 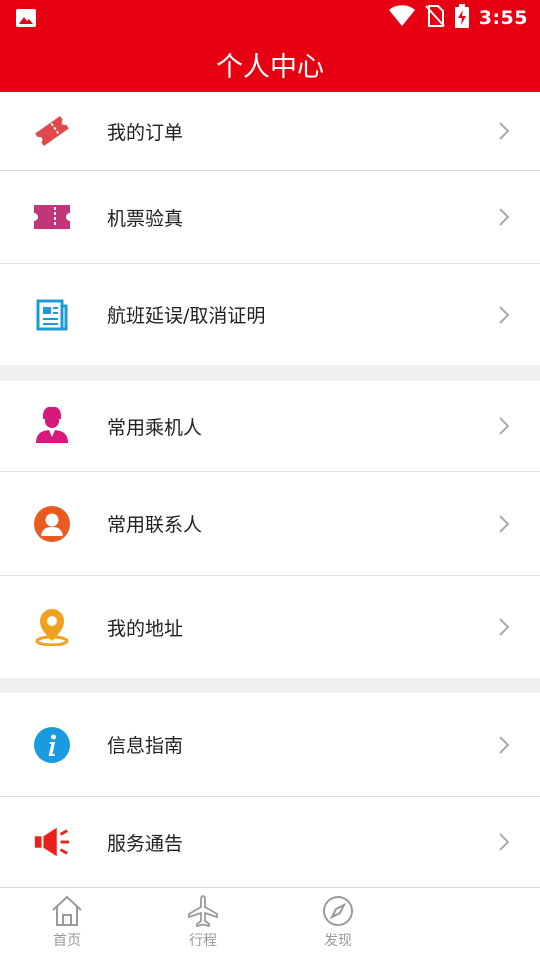 I want to click on menu-item-label: 我的订单, so click(x=145, y=132).